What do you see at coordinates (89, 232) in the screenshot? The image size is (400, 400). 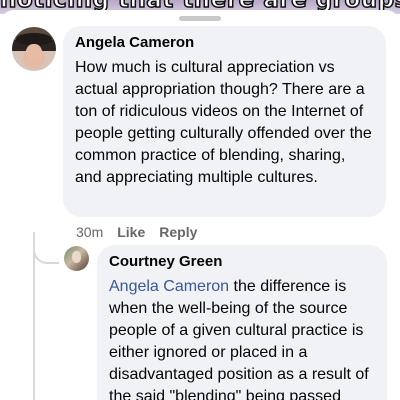 I see `comment-timestamp: 30m` at bounding box center [89, 232].